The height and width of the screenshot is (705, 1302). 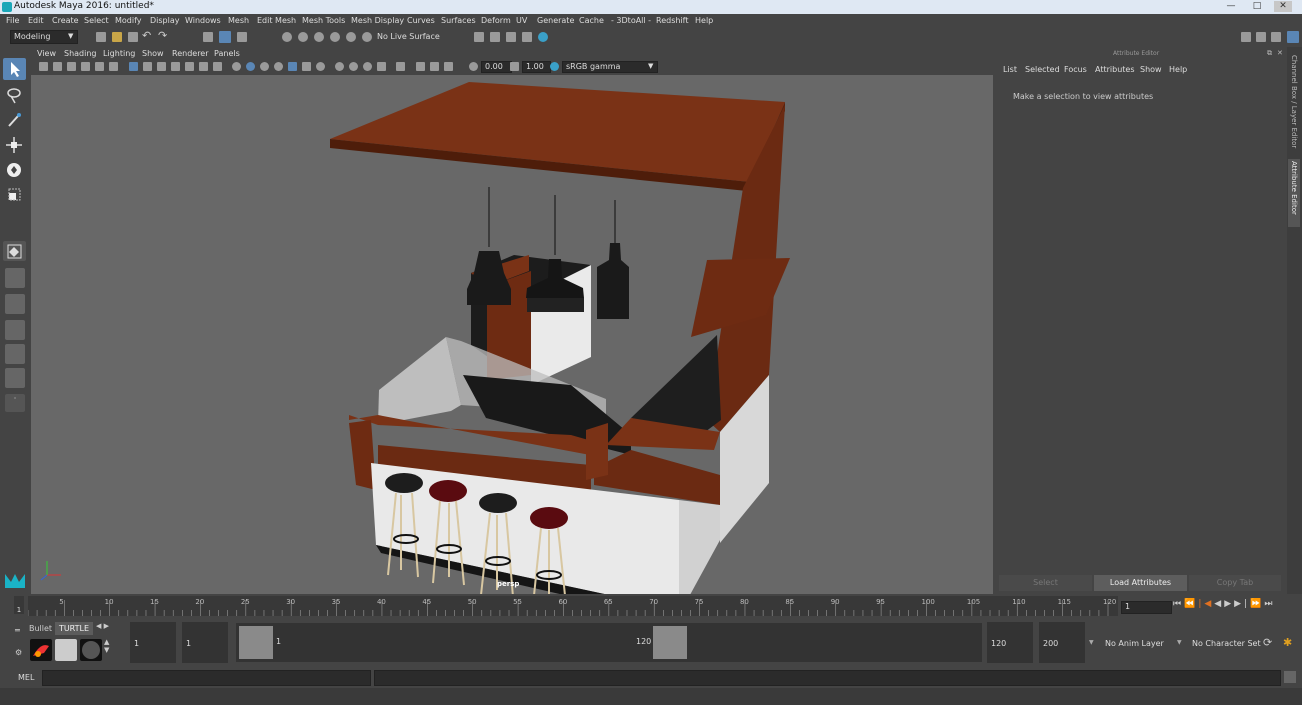 I want to click on hypershade-icon, so click(x=527, y=37).